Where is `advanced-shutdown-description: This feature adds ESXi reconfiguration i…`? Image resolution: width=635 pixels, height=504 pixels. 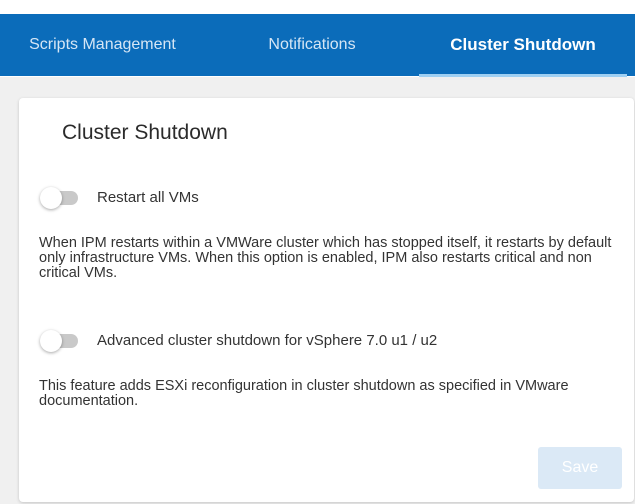 advanced-shutdown-description: This feature adds ESXi reconfiguration i… is located at coordinates (304, 393).